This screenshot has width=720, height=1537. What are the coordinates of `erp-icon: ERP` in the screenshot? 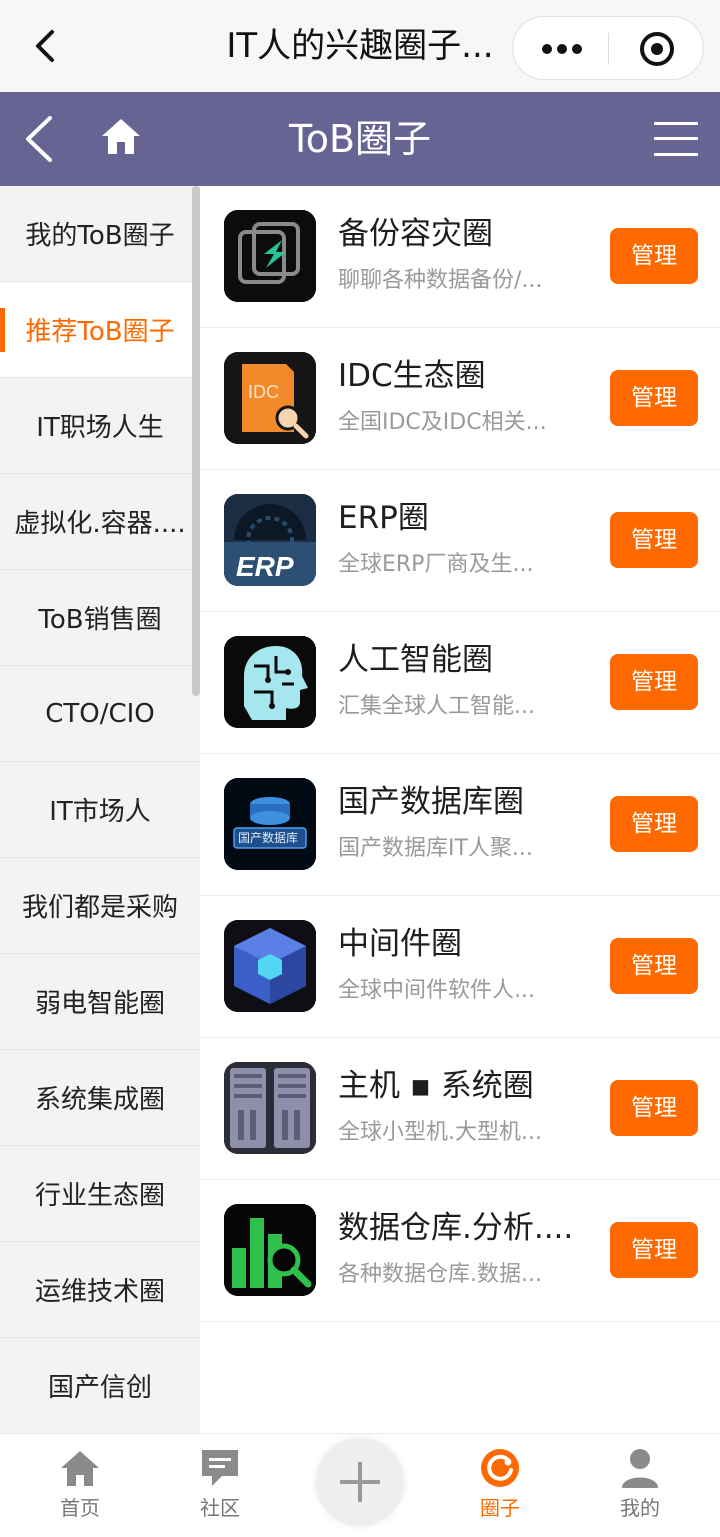 It's located at (270, 540).